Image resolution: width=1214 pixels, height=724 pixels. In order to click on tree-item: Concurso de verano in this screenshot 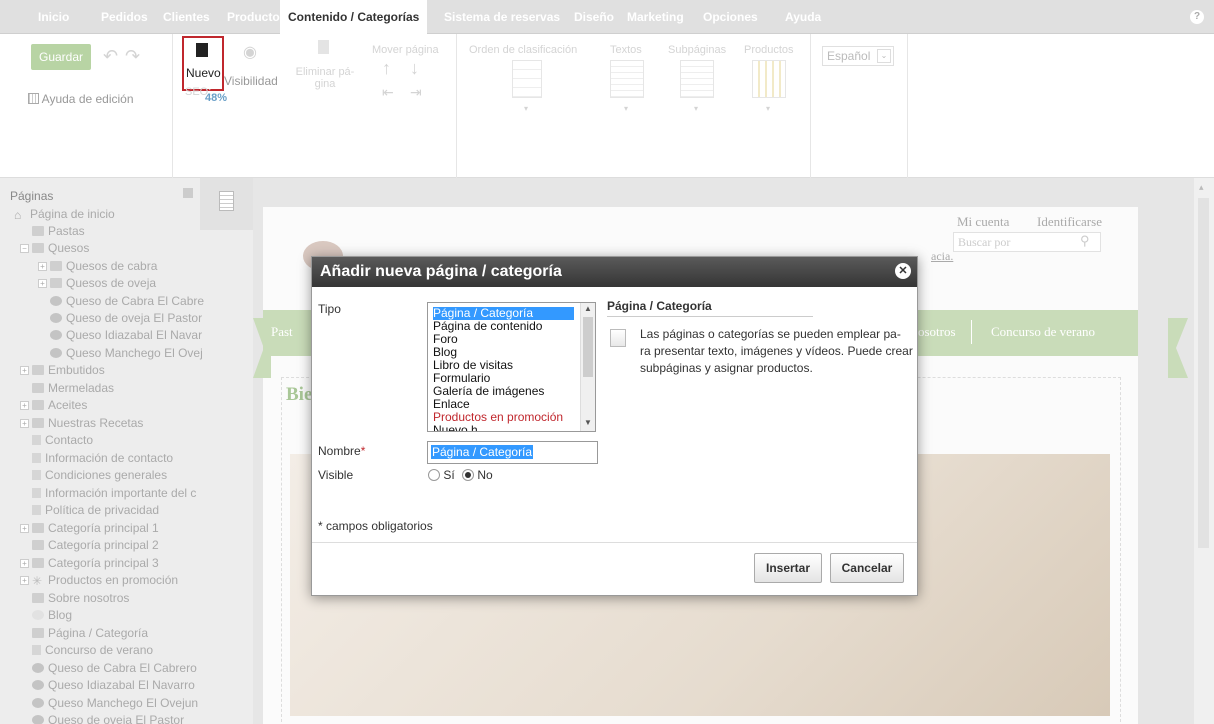, I will do `click(92, 650)`.